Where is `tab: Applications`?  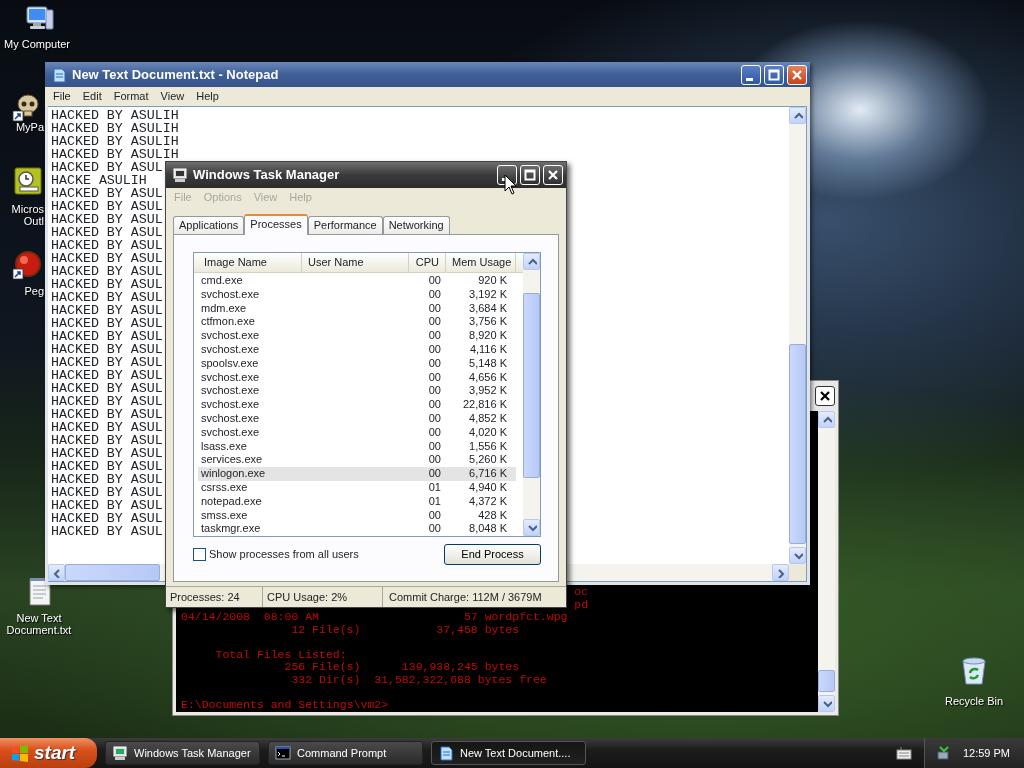
tab: Applications is located at coordinates (209, 225).